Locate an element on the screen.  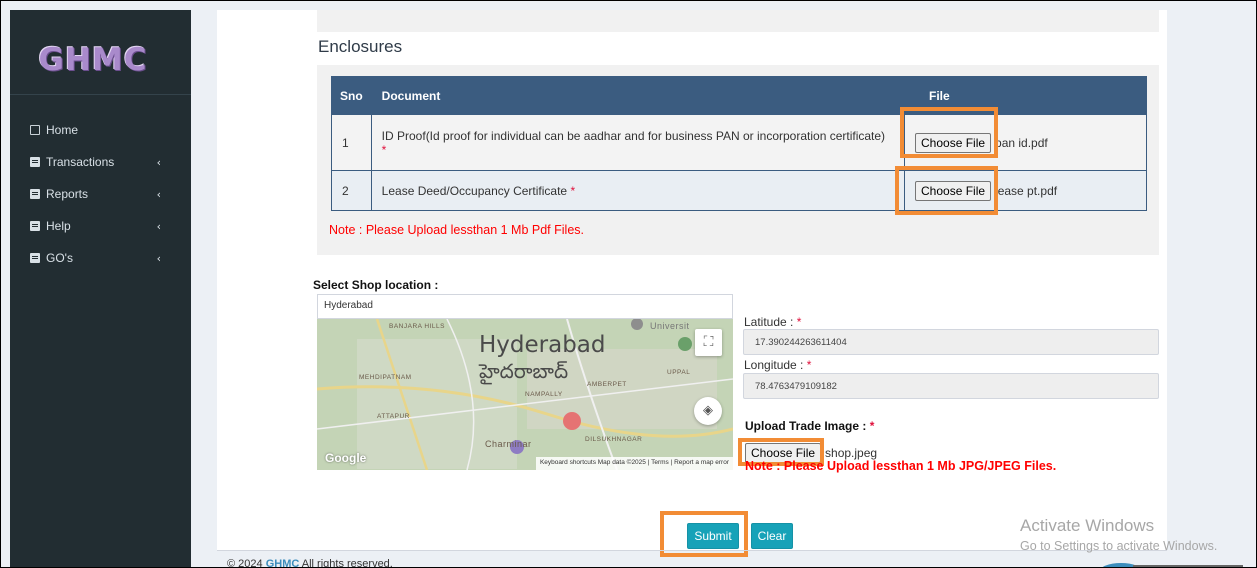
top-panel is located at coordinates (738, 21).